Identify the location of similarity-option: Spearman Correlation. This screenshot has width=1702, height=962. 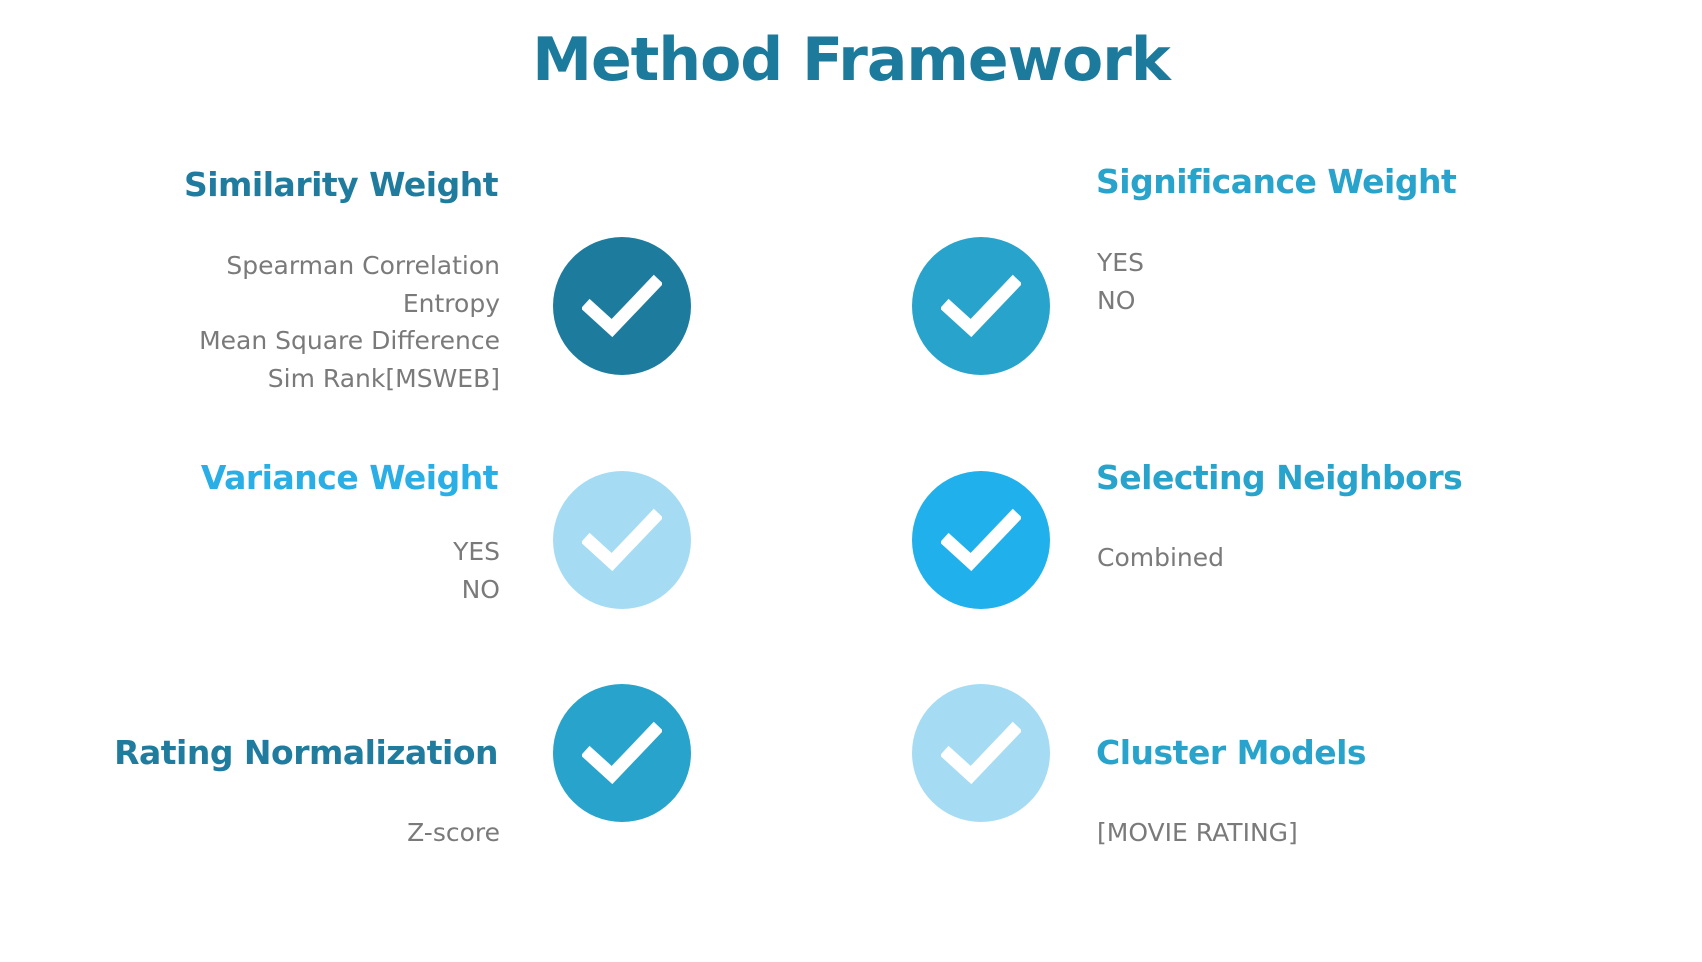
(363, 265).